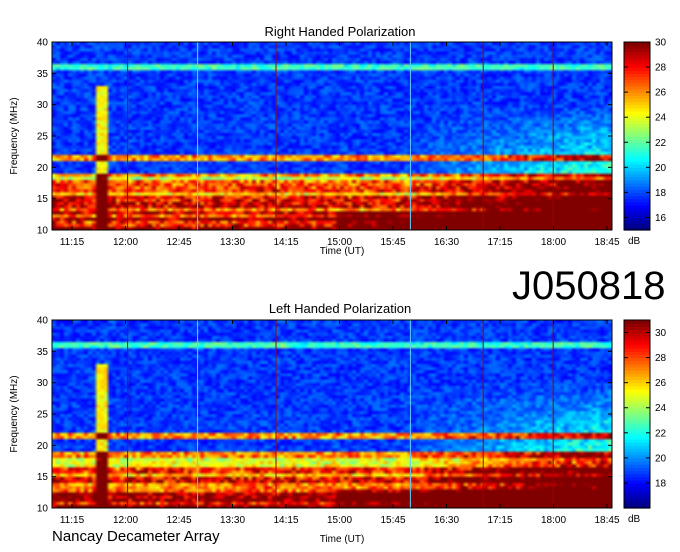 Image resolution: width=680 pixels, height=552 pixels. I want to click on x-tick-label: 15:00, so click(339, 520).